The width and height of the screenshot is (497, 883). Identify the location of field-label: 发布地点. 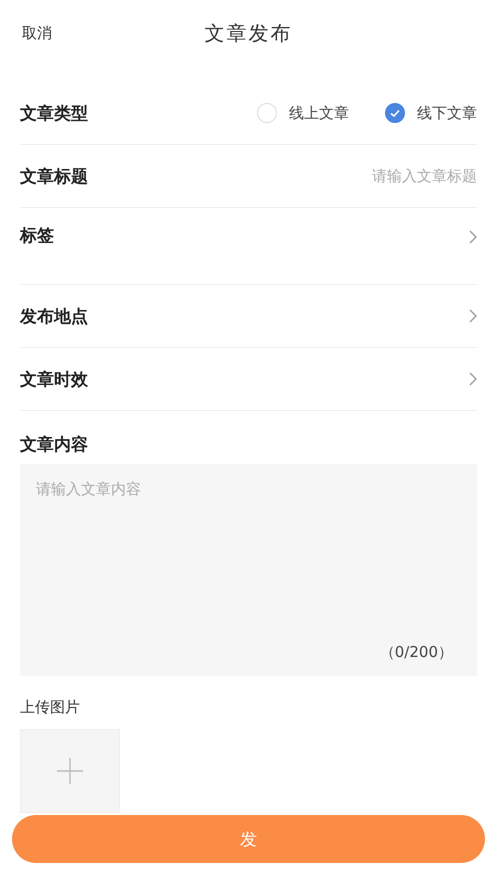
(54, 317).